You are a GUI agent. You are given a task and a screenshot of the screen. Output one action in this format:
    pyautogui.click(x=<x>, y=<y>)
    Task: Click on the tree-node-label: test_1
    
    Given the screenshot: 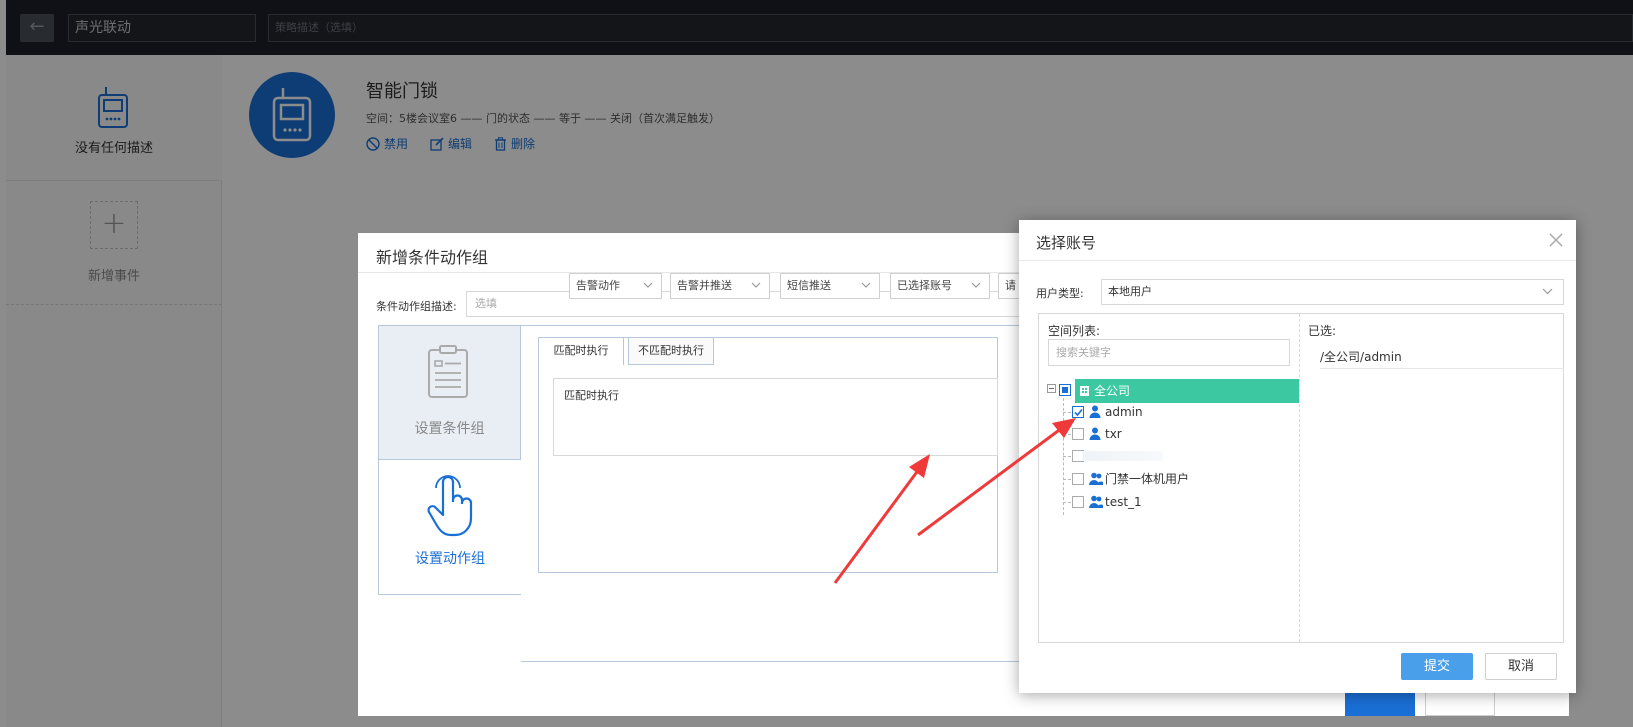 What is the action you would take?
    pyautogui.click(x=1123, y=502)
    